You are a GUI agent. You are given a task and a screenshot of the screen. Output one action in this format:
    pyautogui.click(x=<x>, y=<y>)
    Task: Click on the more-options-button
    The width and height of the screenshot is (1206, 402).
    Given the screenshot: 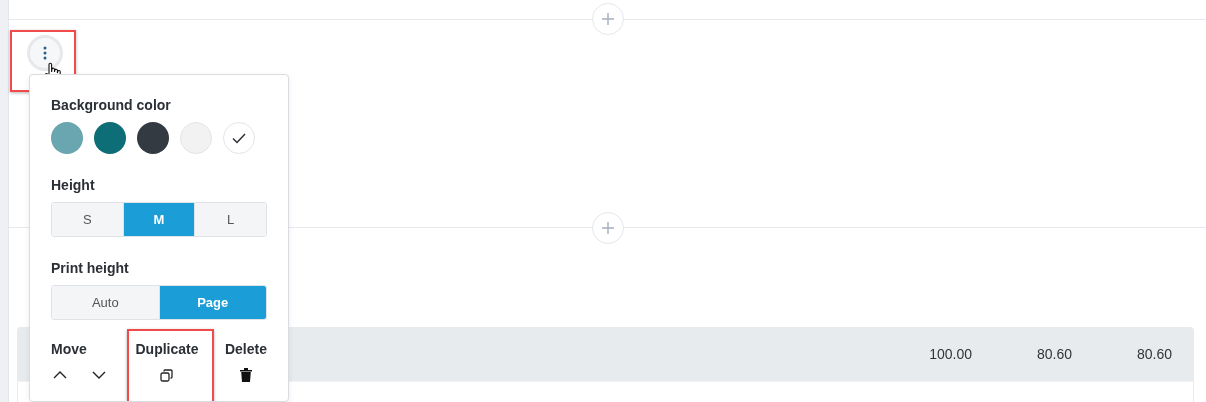 What is the action you would take?
    pyautogui.click(x=45, y=53)
    